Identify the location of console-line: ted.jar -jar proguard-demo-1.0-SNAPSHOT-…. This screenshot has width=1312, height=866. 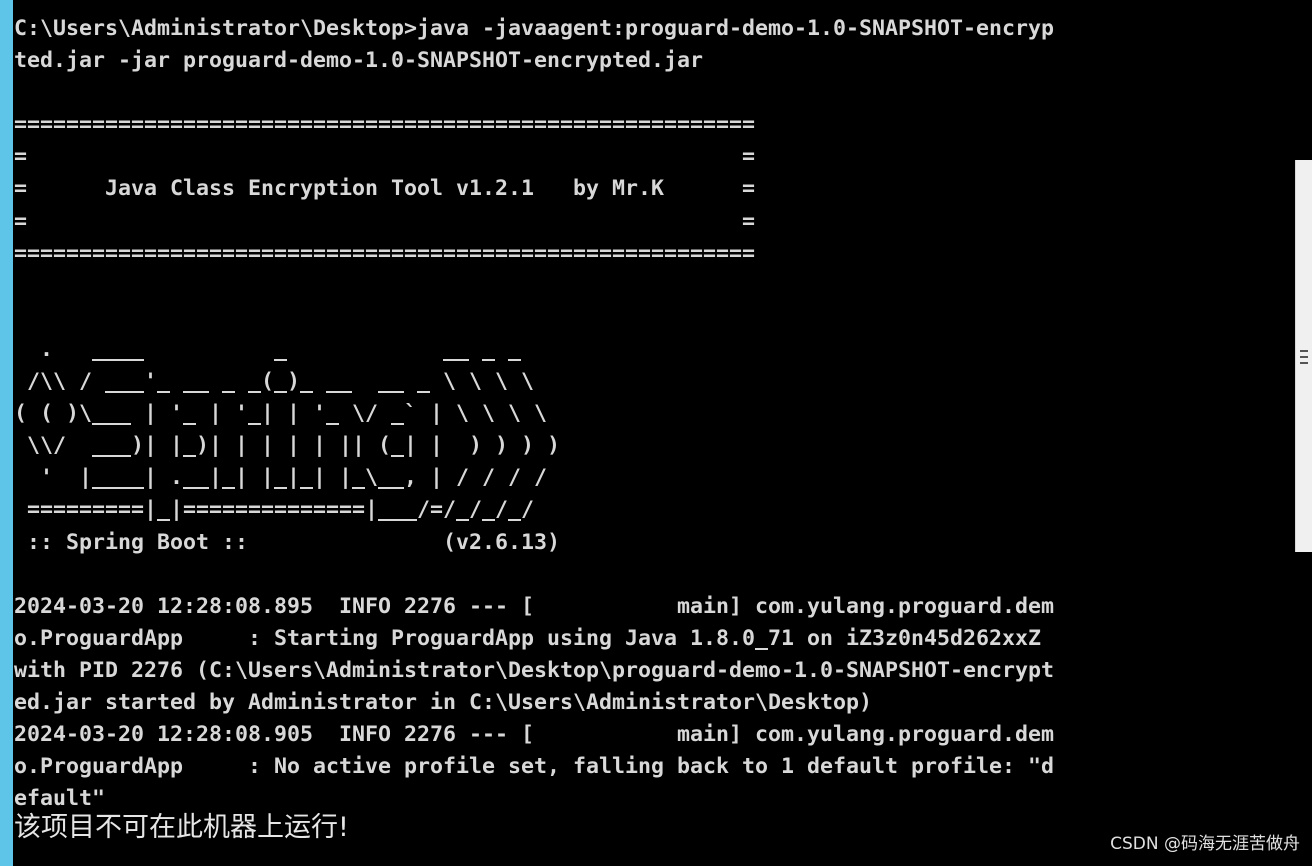
(359, 61).